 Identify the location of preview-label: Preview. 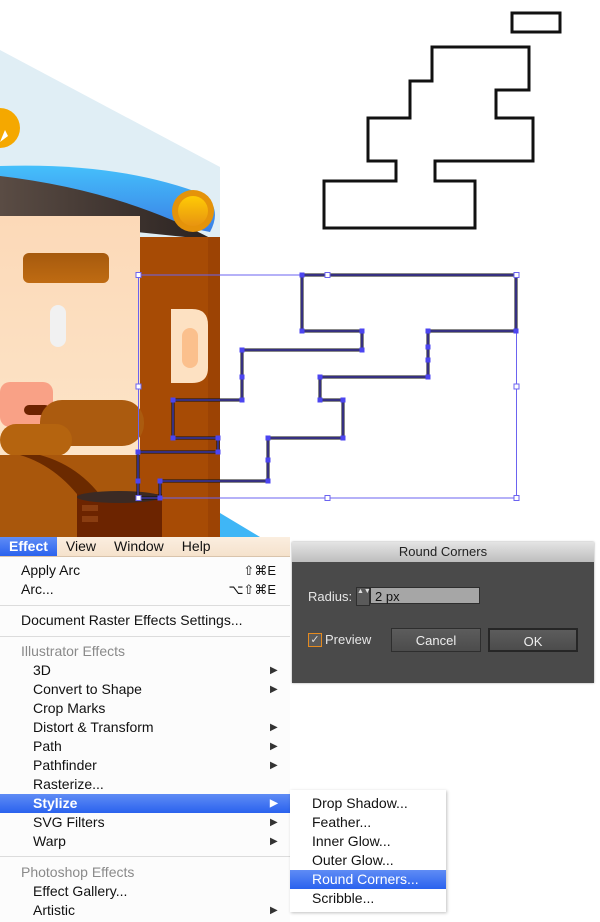
(348, 639).